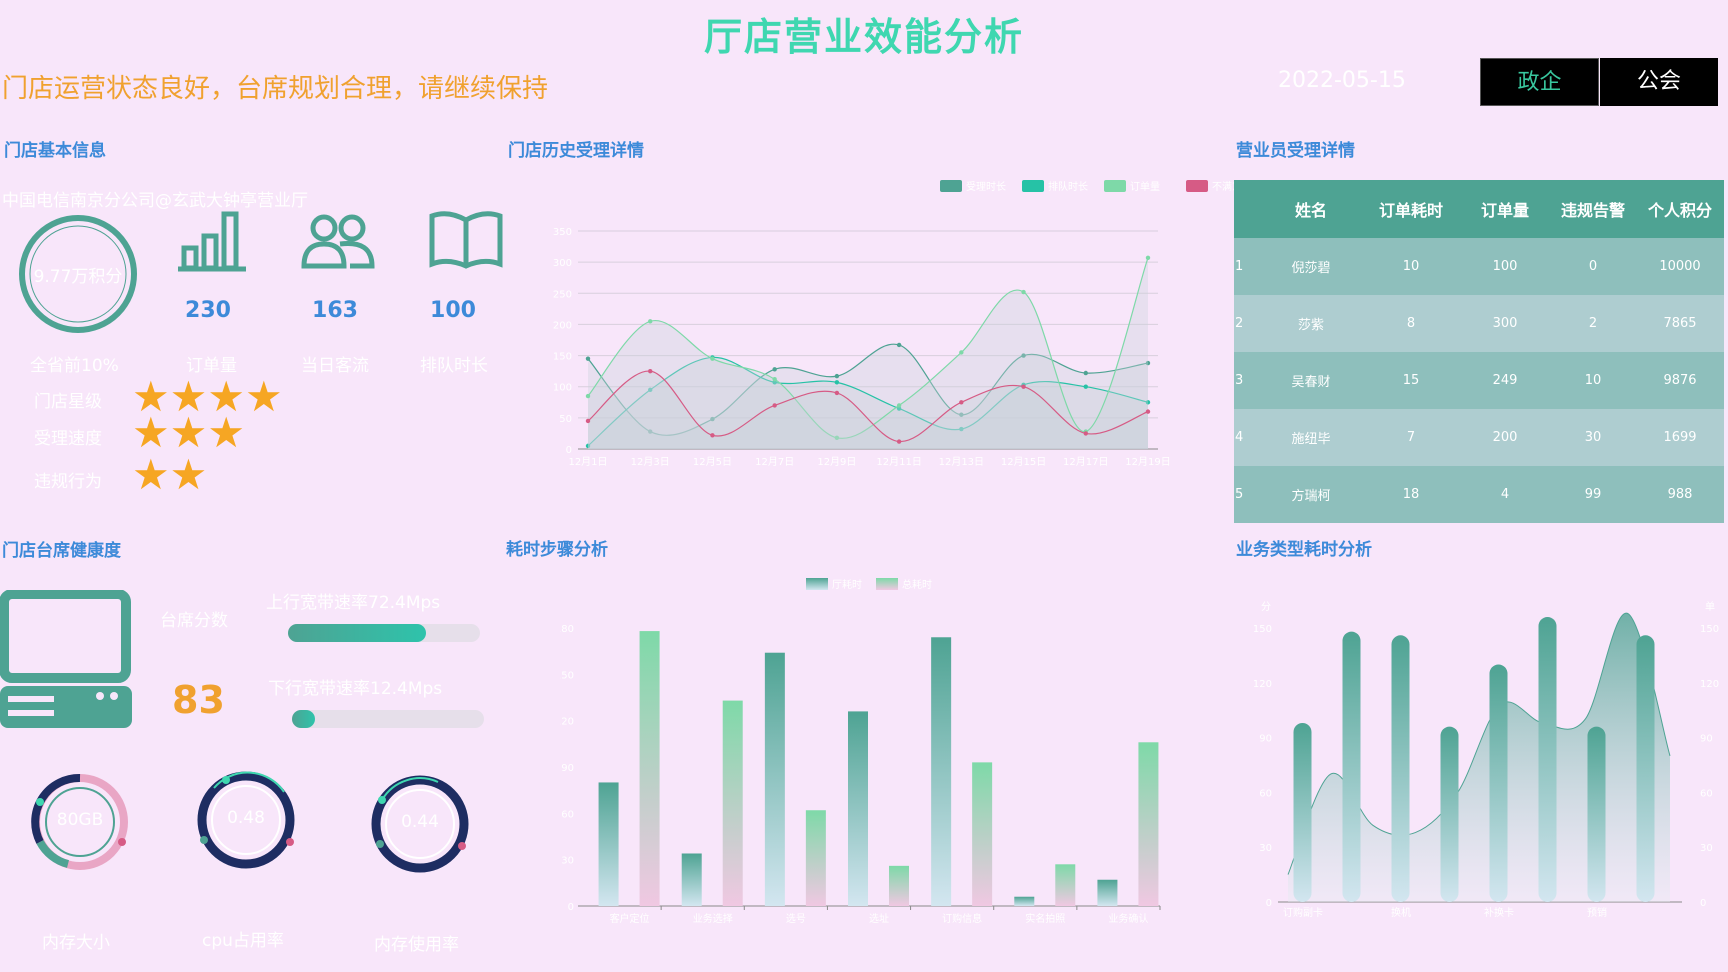 The height and width of the screenshot is (972, 1728). What do you see at coordinates (796, 918) in the screenshot?
I see `x-tick-label: 选号` at bounding box center [796, 918].